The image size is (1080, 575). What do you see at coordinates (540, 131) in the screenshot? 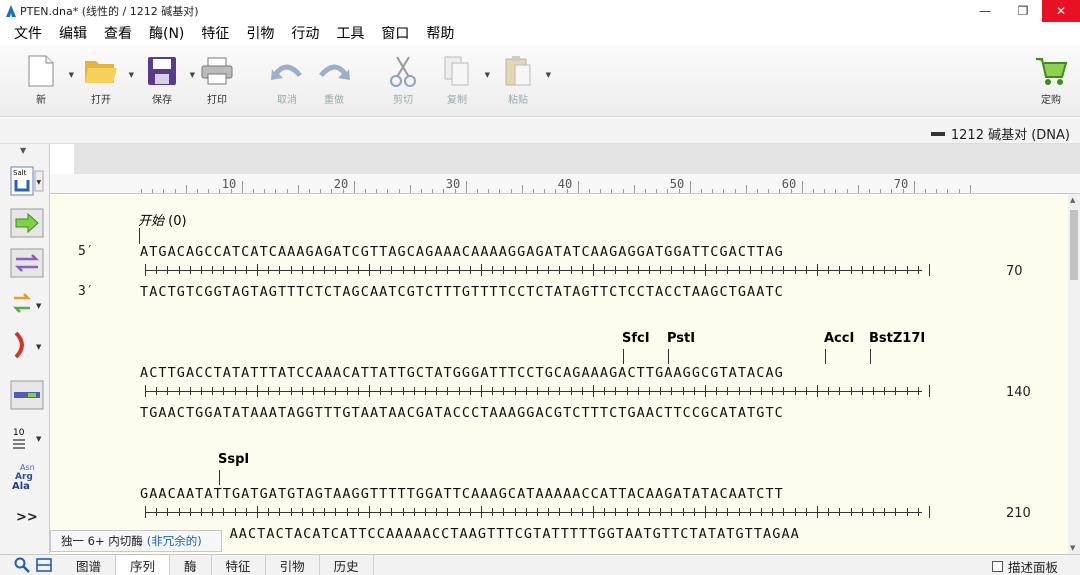
I see `status-strip: 1212 碱基对 (DNA)` at bounding box center [540, 131].